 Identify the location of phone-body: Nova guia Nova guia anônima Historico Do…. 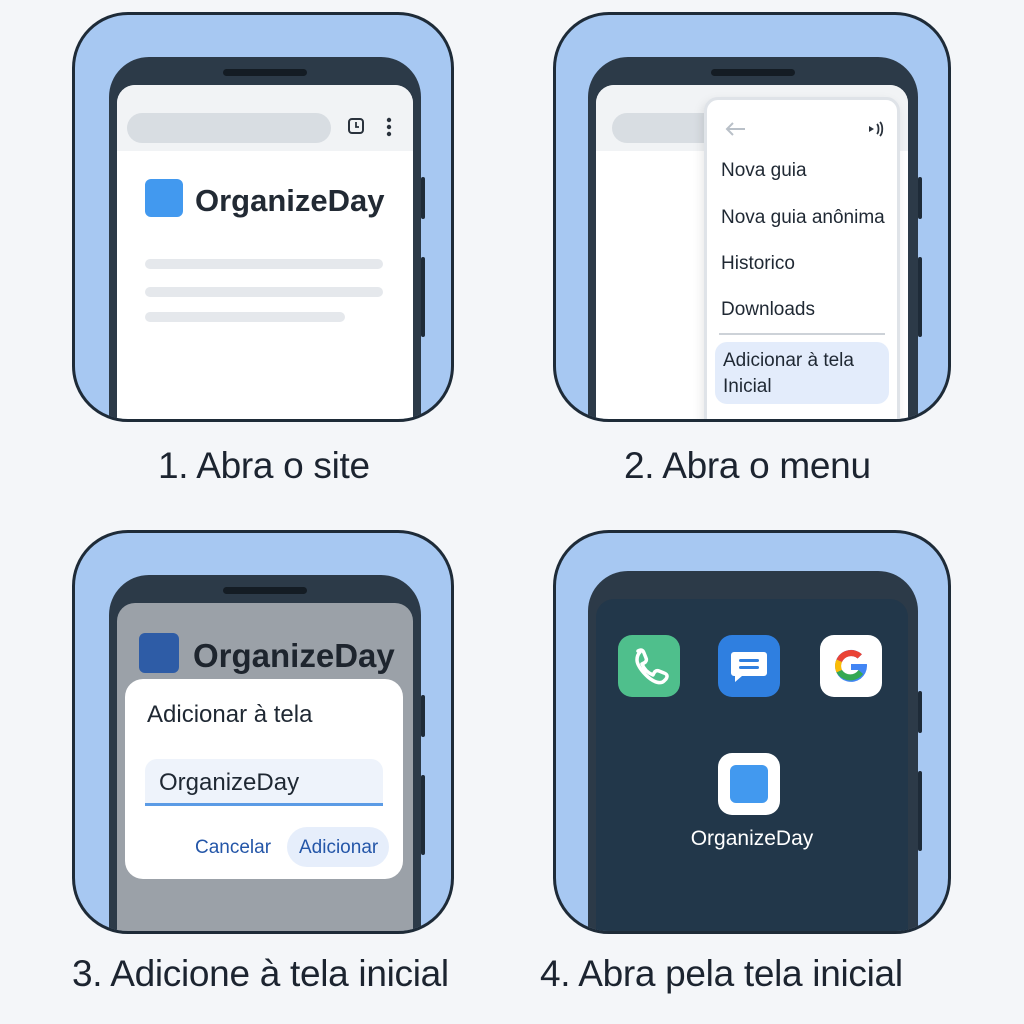
(755, 238).